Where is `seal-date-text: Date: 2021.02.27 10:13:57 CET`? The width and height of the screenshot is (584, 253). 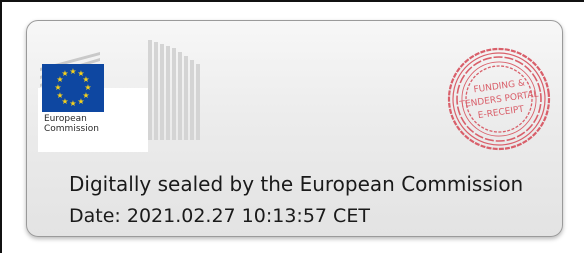
seal-date-text: Date: 2021.02.27 10:13:57 CET is located at coordinates (219, 216).